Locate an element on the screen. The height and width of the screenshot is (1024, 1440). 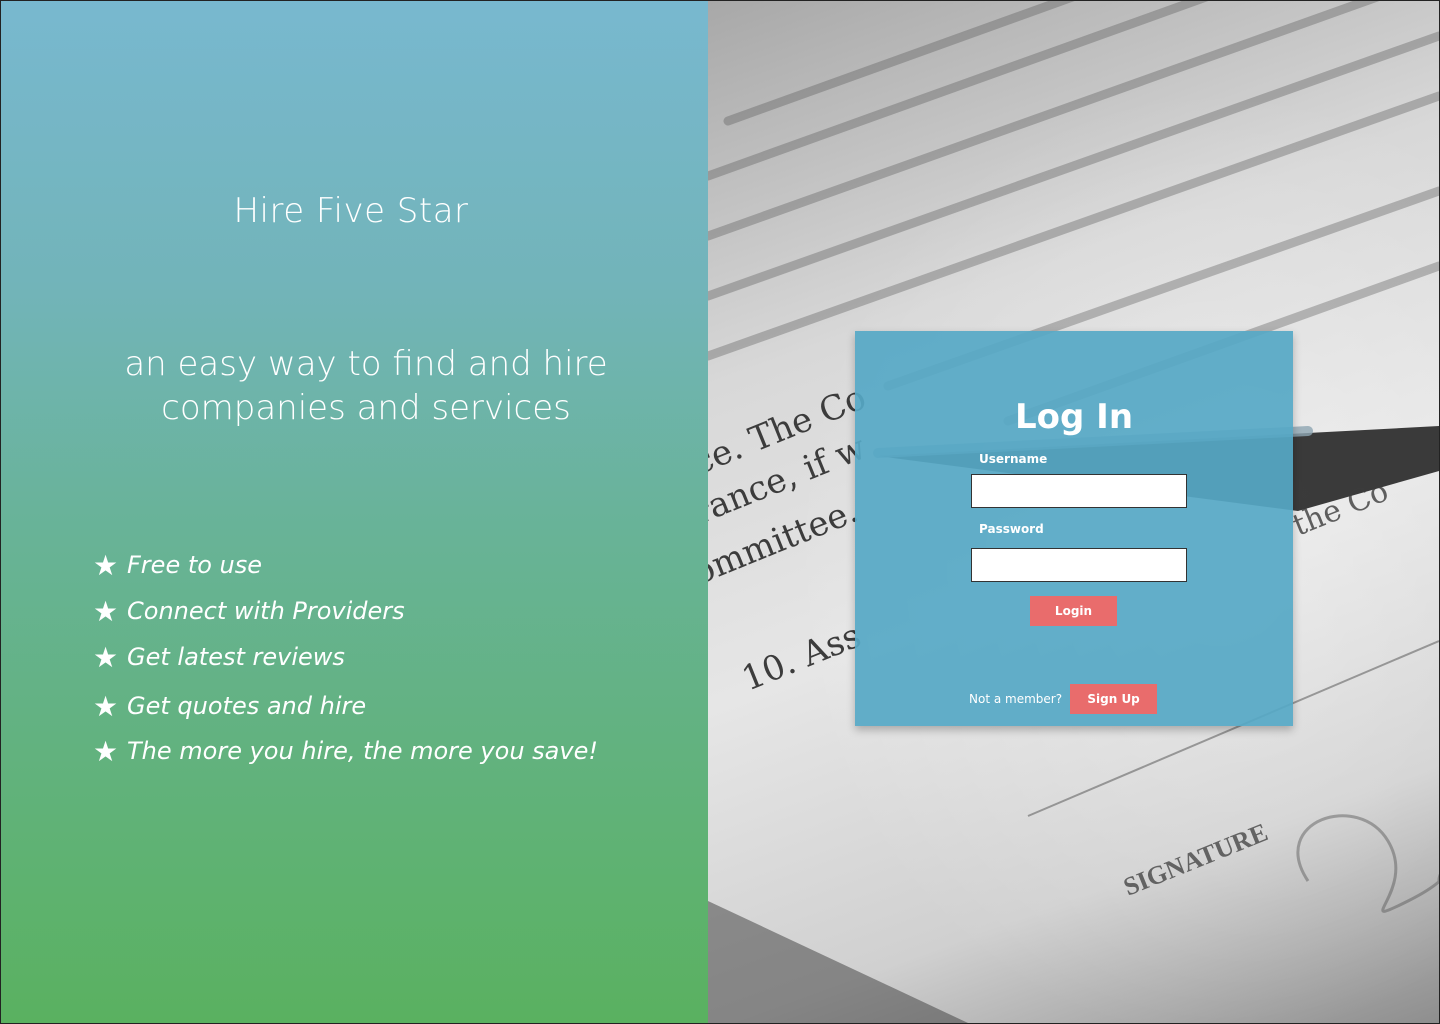
feature-label: The more you hire, the more you save! is located at coordinates (362, 751).